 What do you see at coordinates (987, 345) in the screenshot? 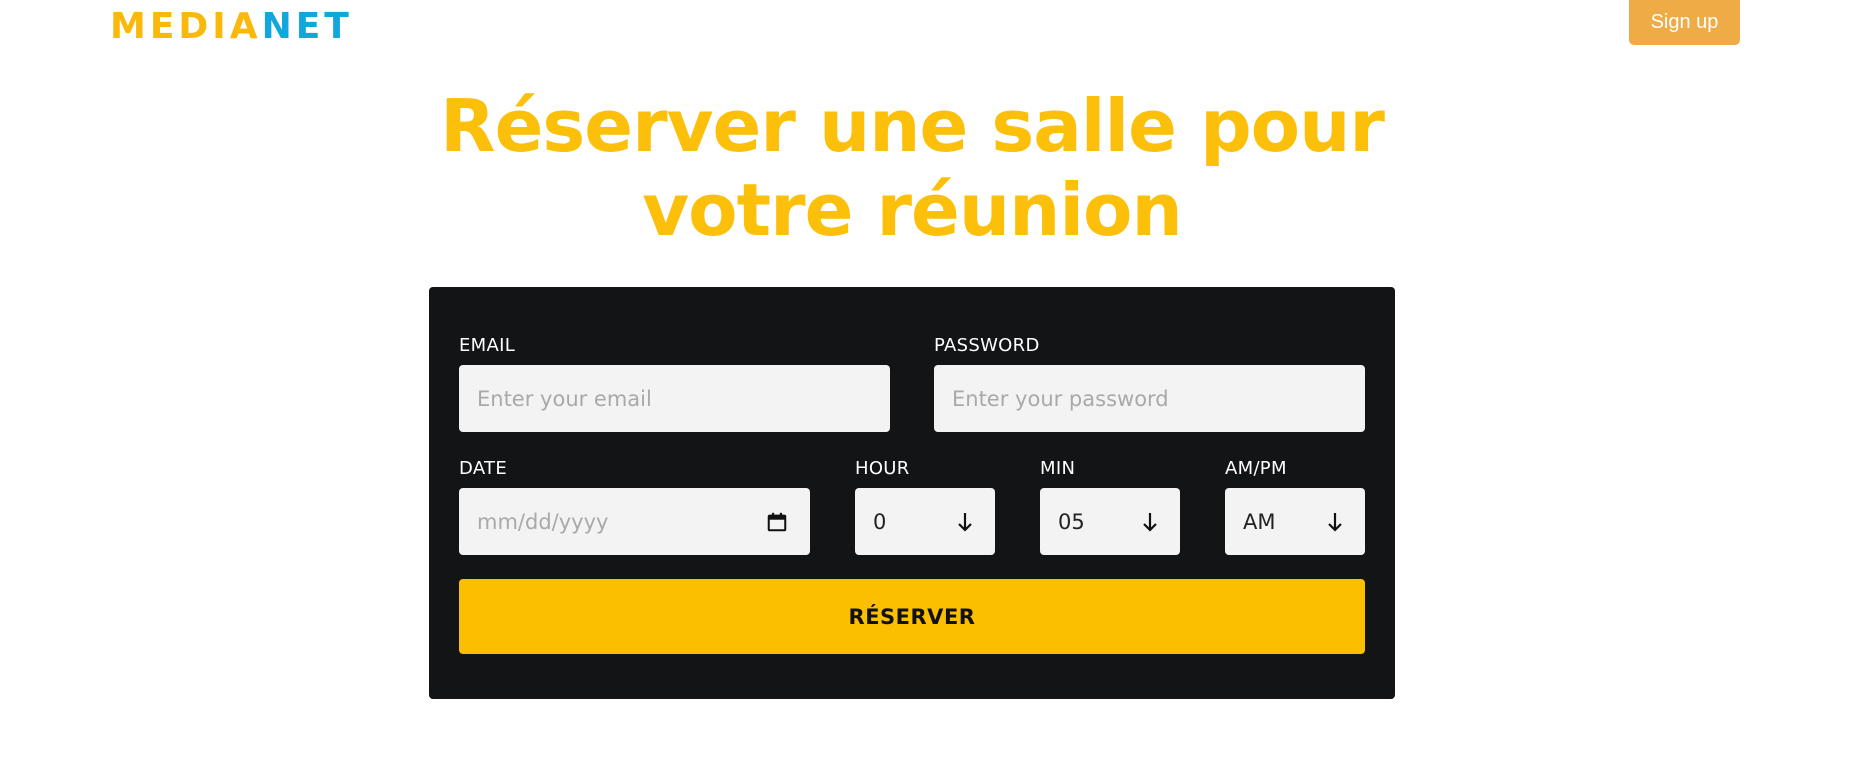
I see `password-label: PASSWORD` at bounding box center [987, 345].